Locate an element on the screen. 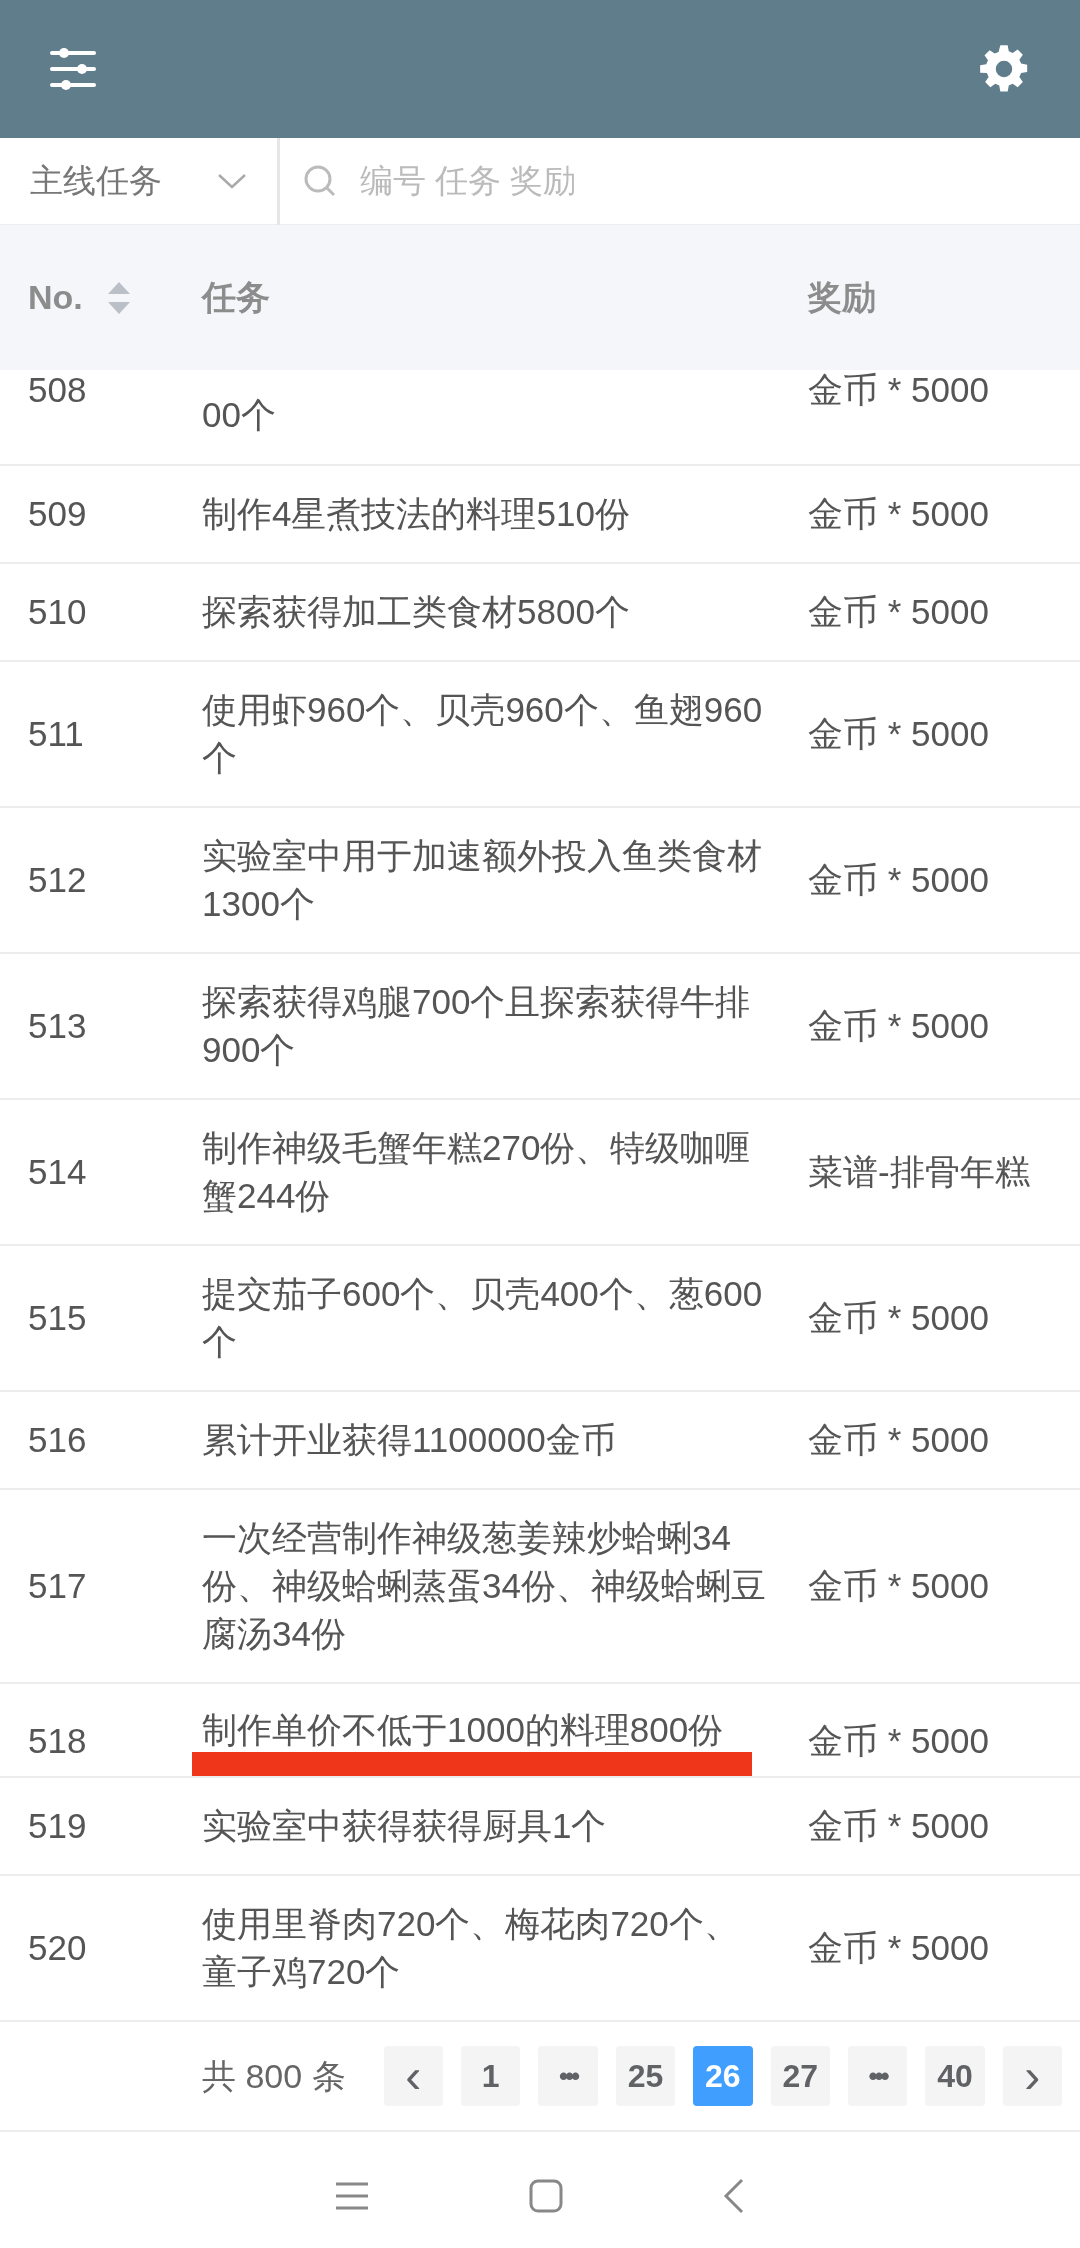 The image size is (1080, 2248). settings-icon is located at coordinates (1004, 69).